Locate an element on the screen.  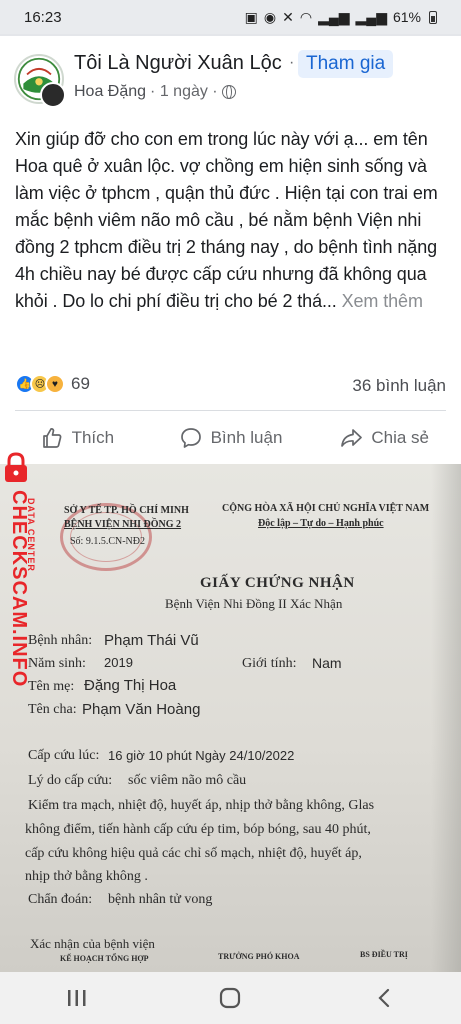
recents-button is located at coordinates (77, 998).